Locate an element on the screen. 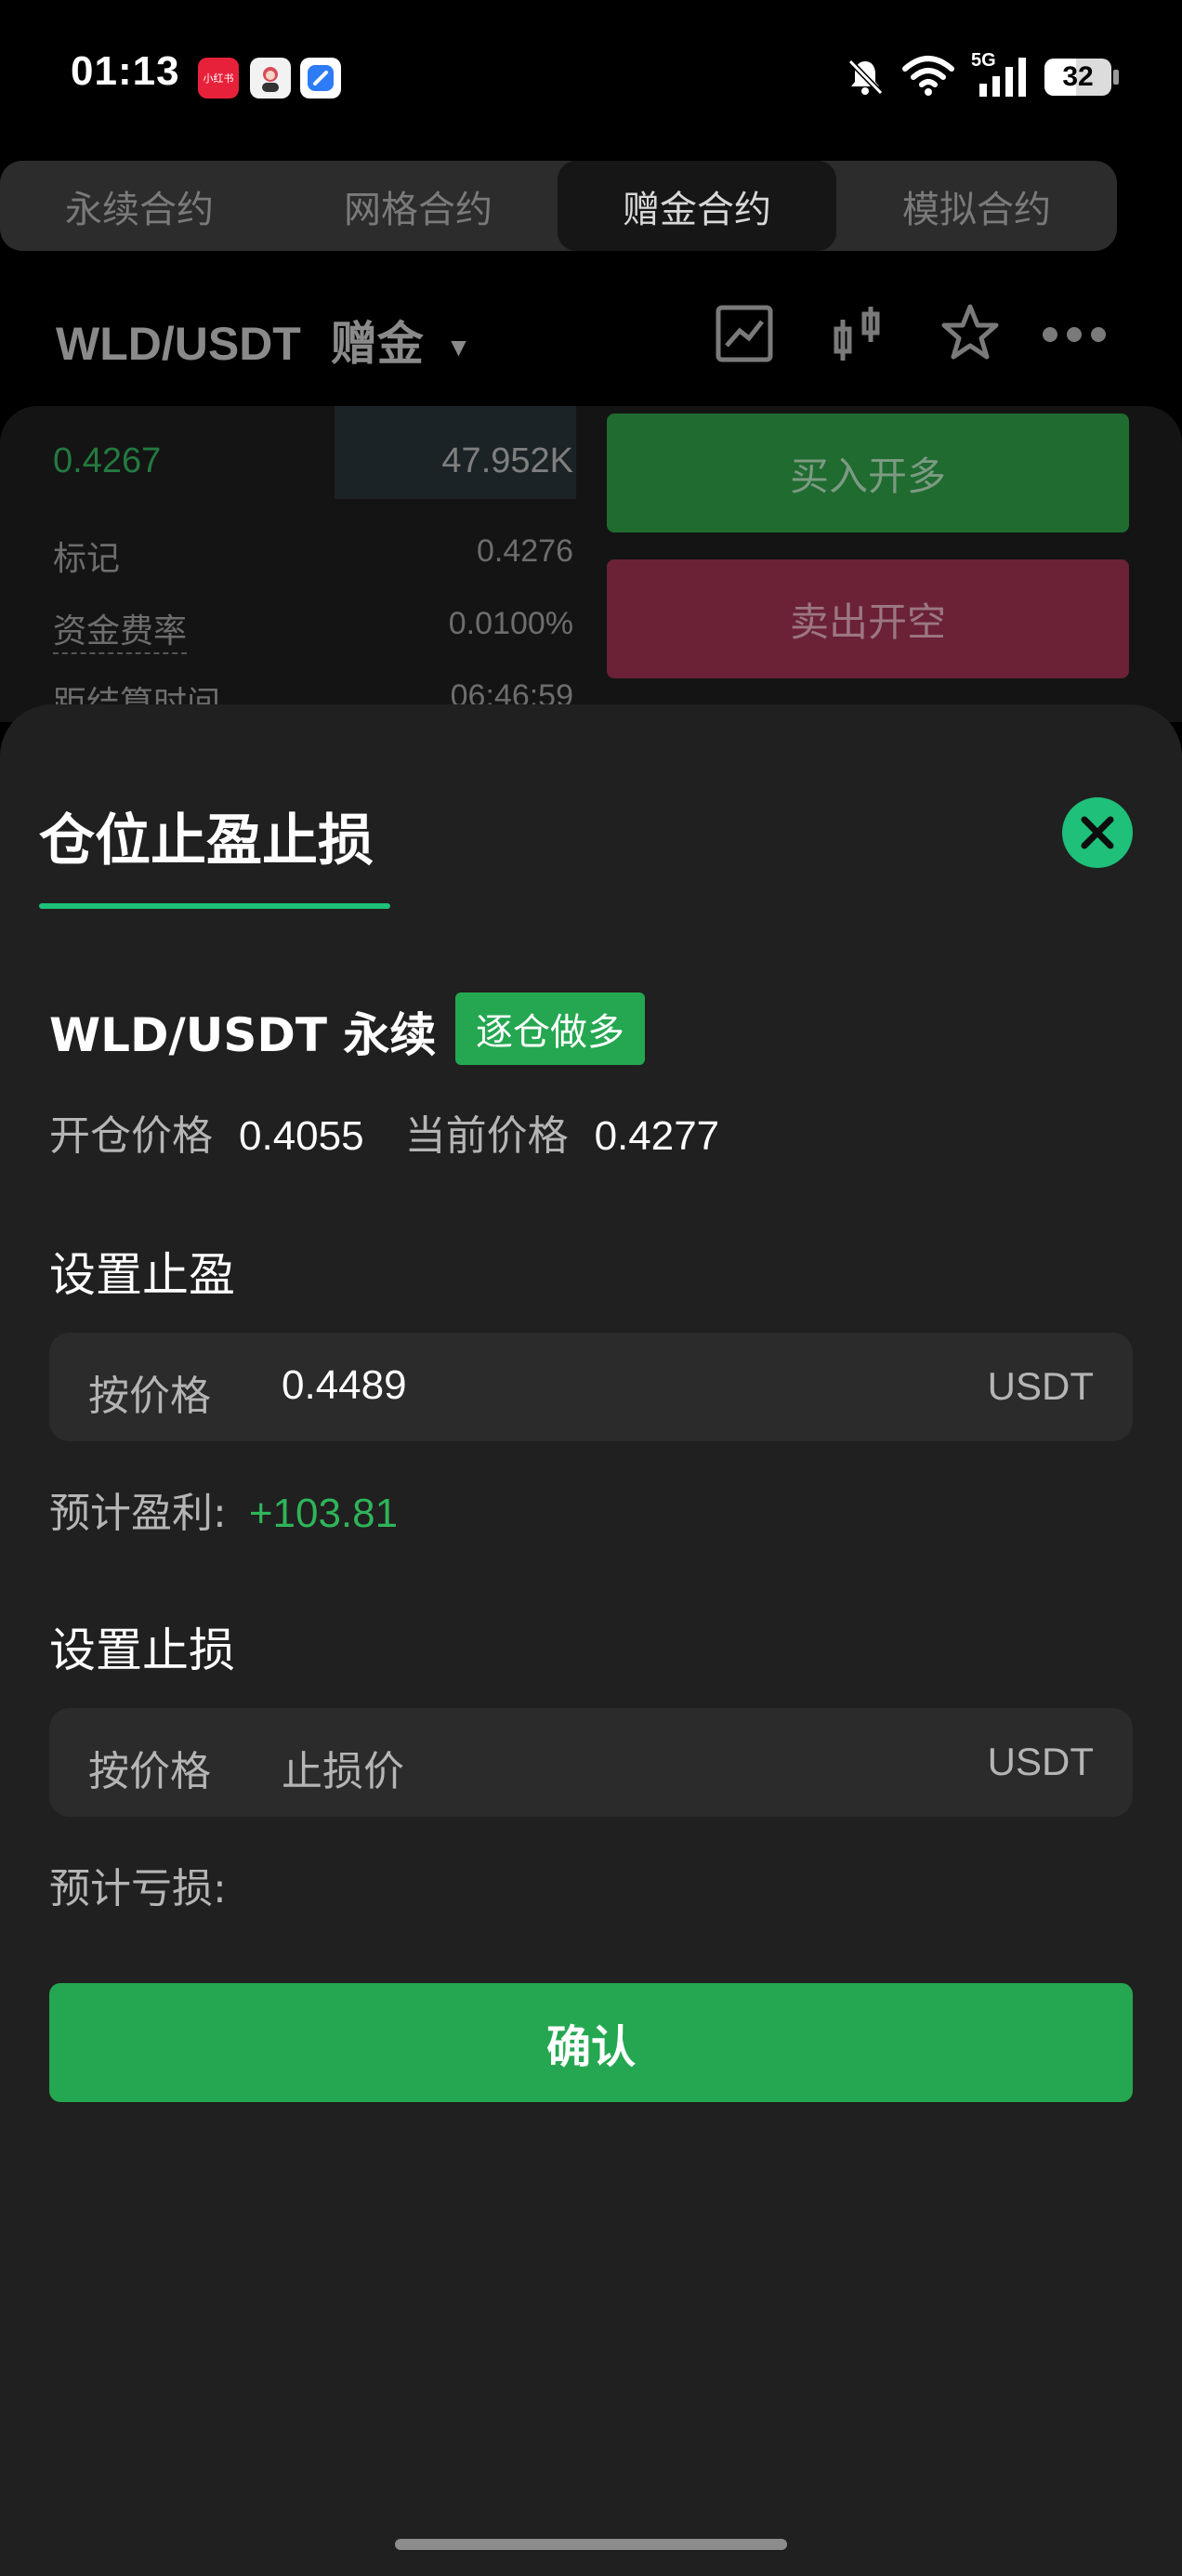 Image resolution: width=1182 pixels, height=2576 pixels. position-symbol: WLD/USDT 永续 is located at coordinates (243, 1035).